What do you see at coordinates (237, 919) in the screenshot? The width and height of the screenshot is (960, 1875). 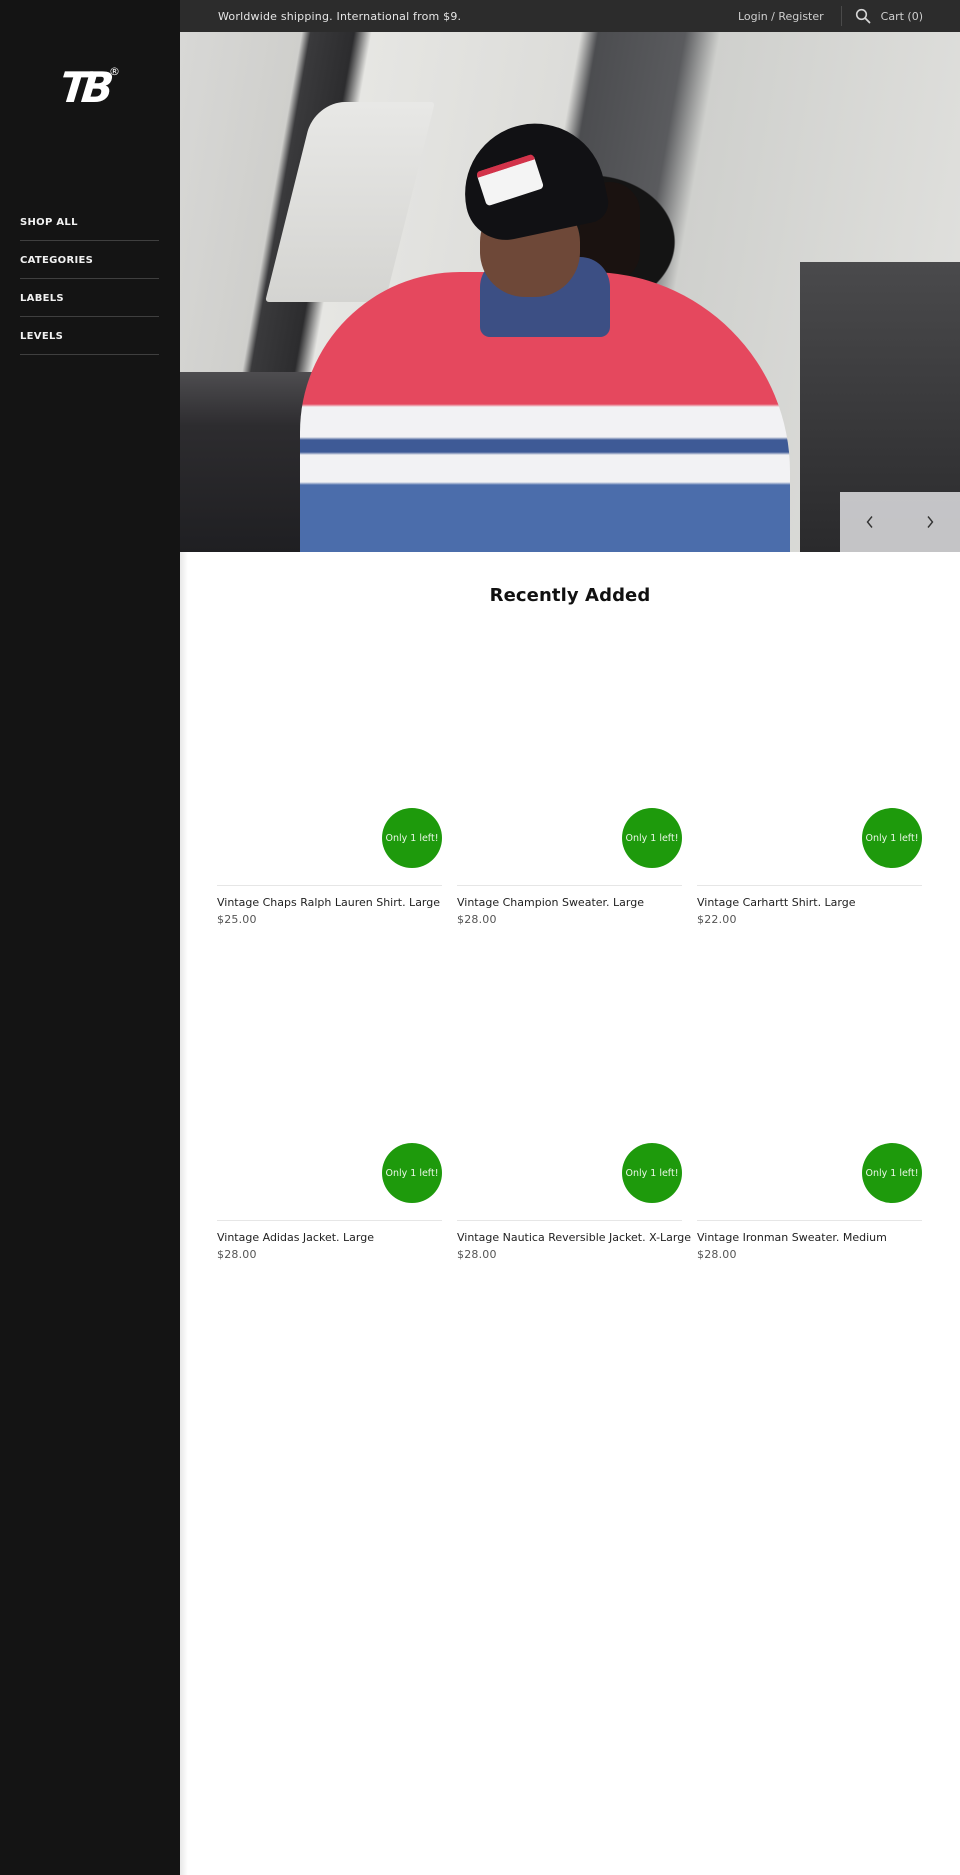 I see `product-price: $25.00` at bounding box center [237, 919].